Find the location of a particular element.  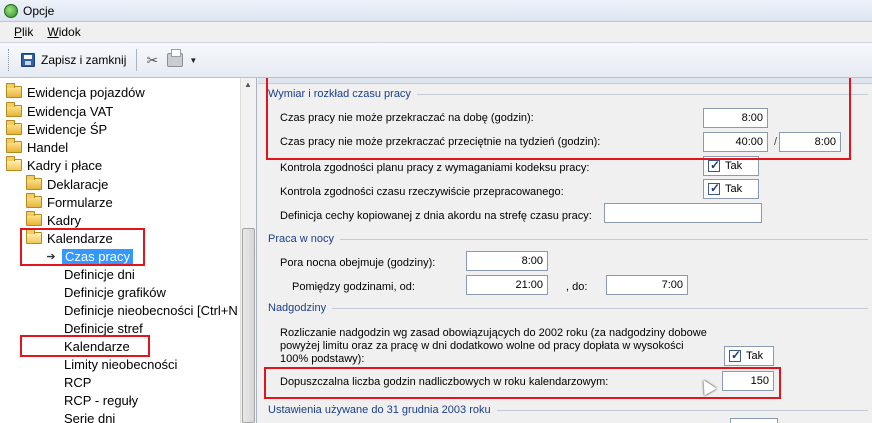

rozliczanie-checkbox: Tak is located at coordinates (749, 356).